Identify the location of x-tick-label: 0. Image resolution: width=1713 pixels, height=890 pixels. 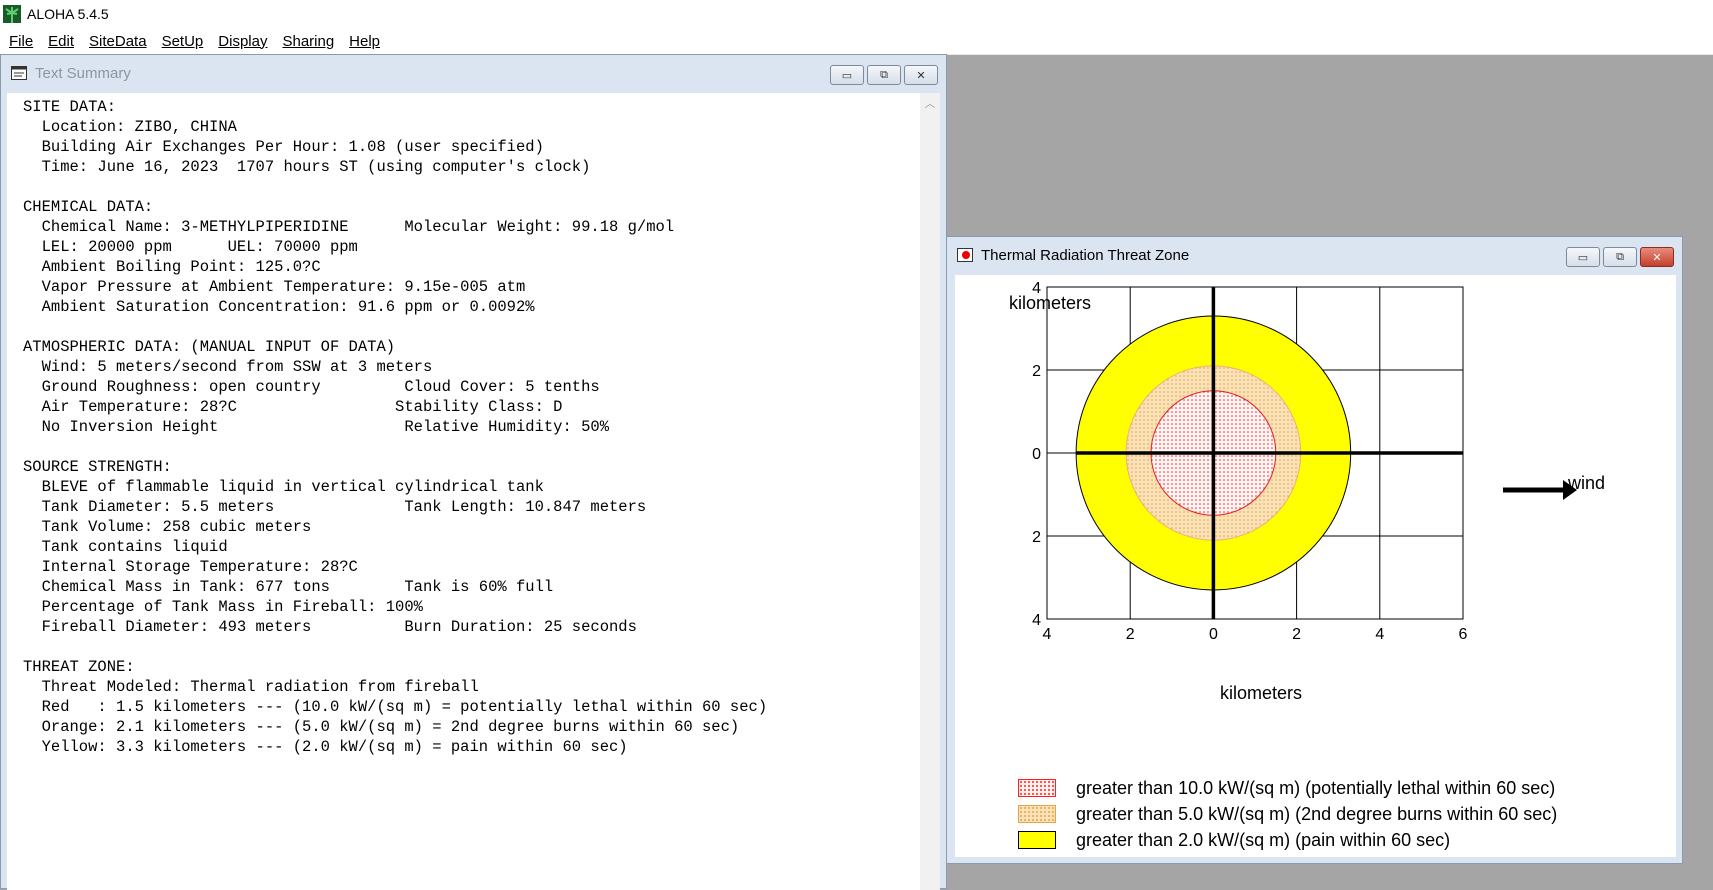
(1213, 634).